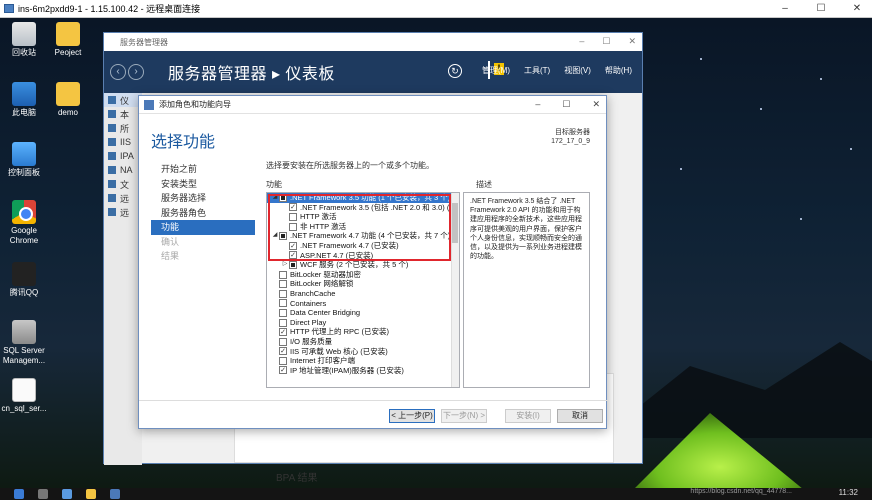  What do you see at coordinates (496, 416) in the screenshot?
I see `wizard-buttons: < 上一步(P) 下一步(N) > 安装(I) 取消` at bounding box center [496, 416].